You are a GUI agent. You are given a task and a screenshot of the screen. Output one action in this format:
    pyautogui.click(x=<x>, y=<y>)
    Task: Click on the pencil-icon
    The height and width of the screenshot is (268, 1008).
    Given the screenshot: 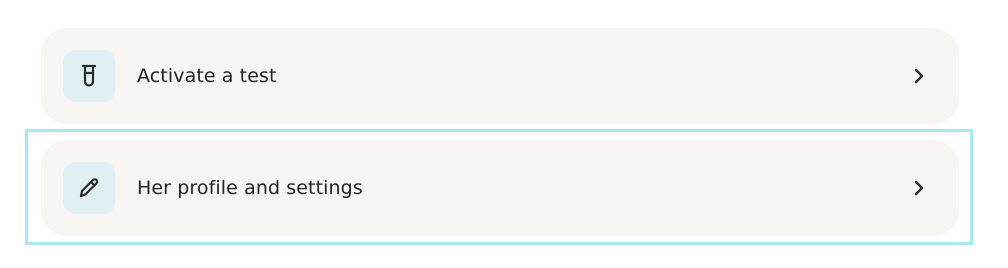 What is the action you would take?
    pyautogui.click(x=89, y=188)
    